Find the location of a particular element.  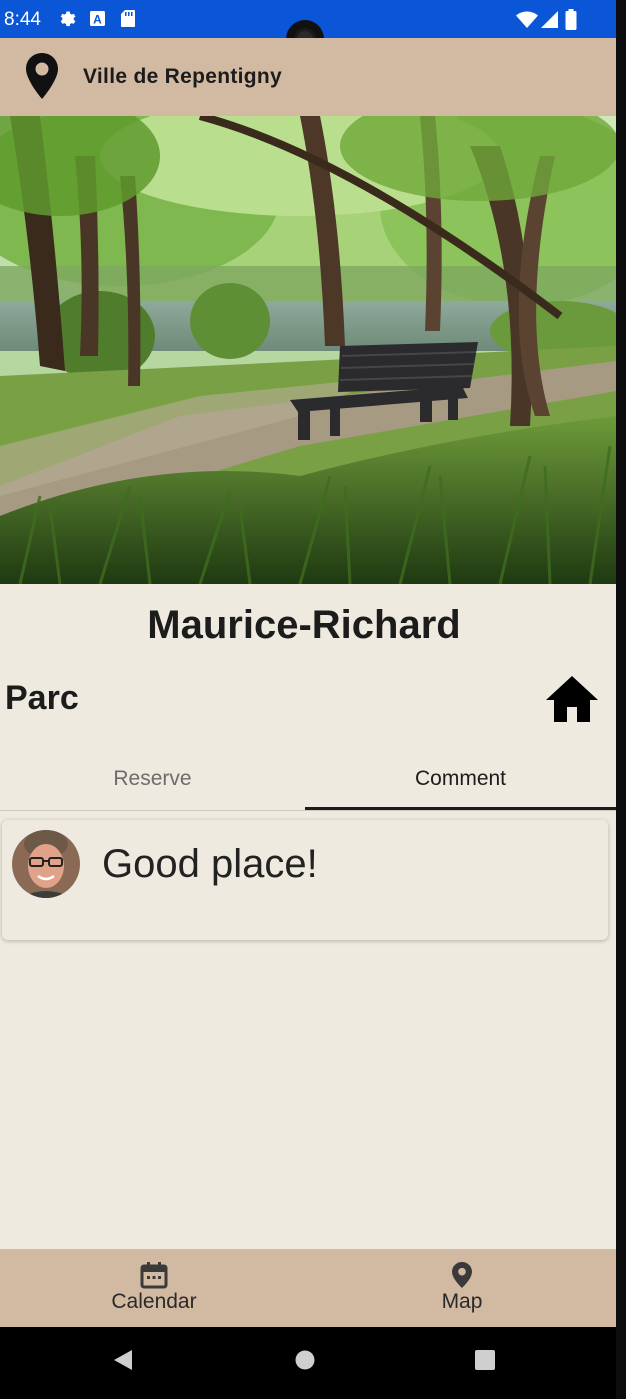

location-pin-icon is located at coordinates (42, 78).